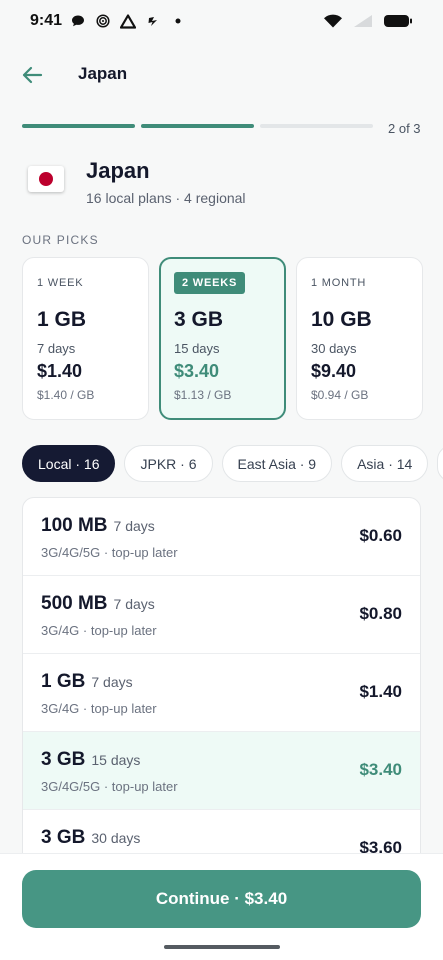 The width and height of the screenshot is (443, 960). I want to click on notification-icons, so click(128, 21).